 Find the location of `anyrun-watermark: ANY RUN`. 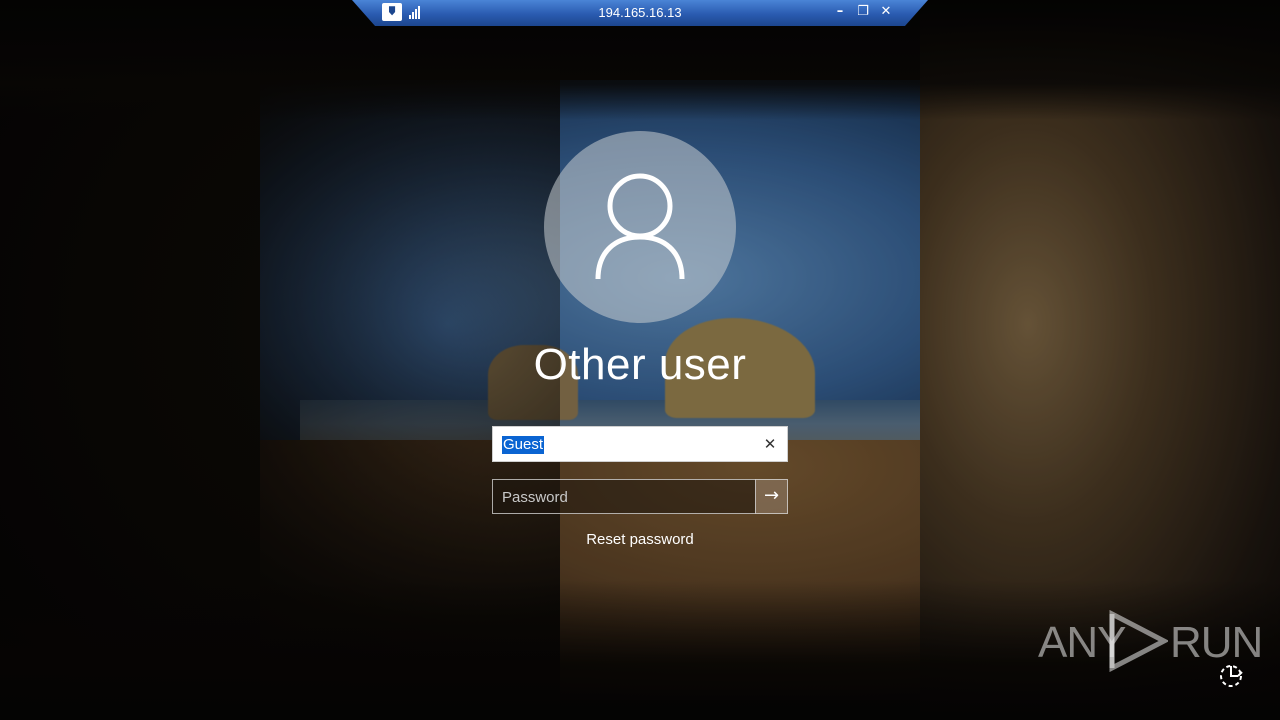

anyrun-watermark: ANY RUN is located at coordinates (1150, 640).